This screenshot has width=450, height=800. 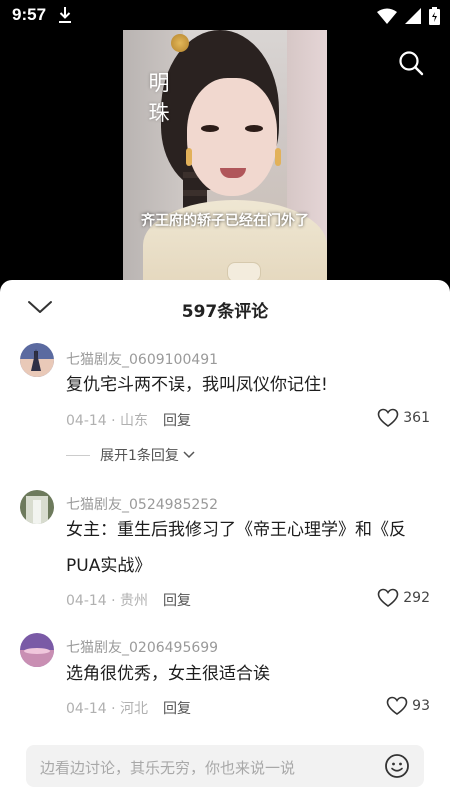 I want to click on comment-text: 复仇宅斗两不误，我叫凤仪你记住!, so click(x=197, y=385).